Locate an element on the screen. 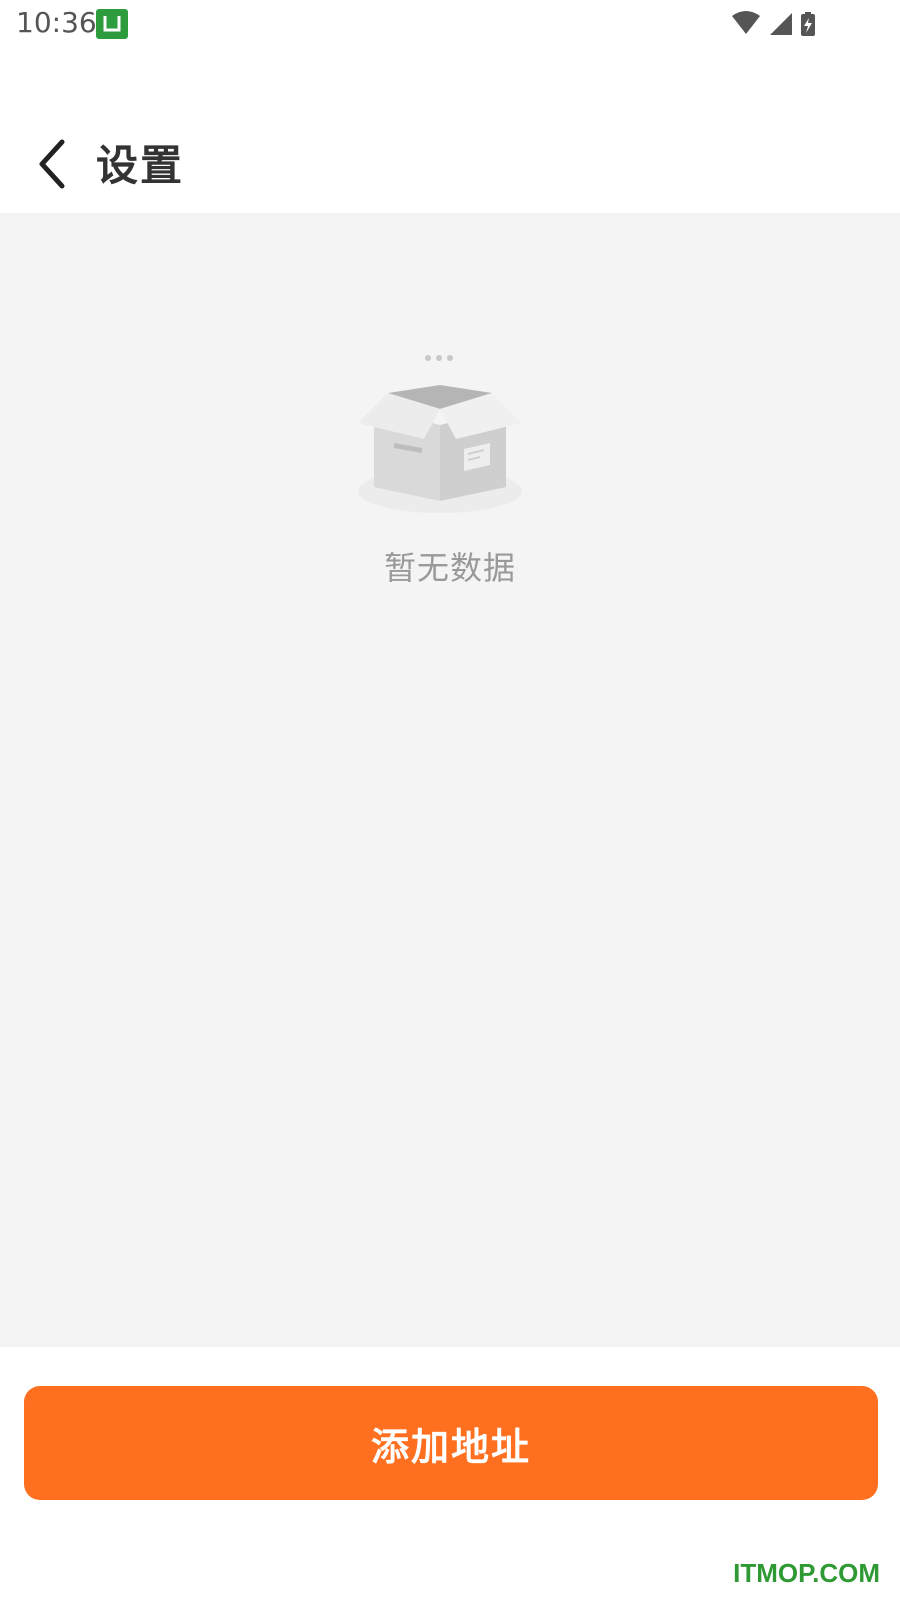 This screenshot has width=900, height=1600. app-notification-icon is located at coordinates (112, 24).